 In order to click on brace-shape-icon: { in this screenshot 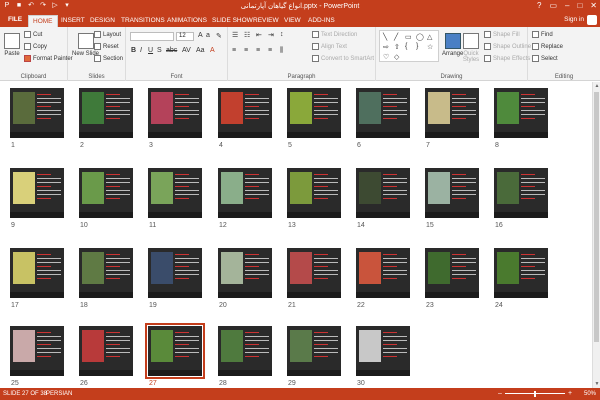, I will do `click(406, 46)`.